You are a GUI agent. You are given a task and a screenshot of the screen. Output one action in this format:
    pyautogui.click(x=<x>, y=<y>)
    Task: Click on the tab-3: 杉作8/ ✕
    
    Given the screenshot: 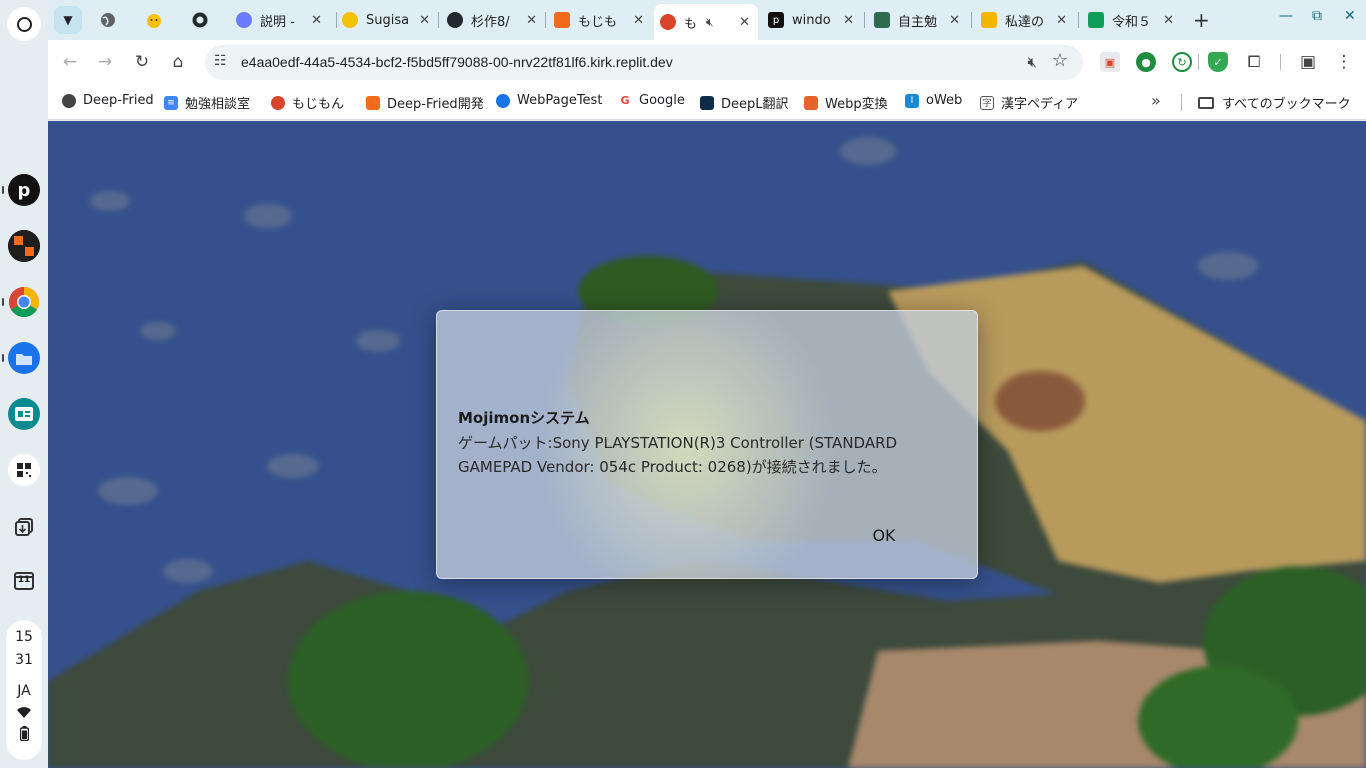 What is the action you would take?
    pyautogui.click(x=493, y=20)
    